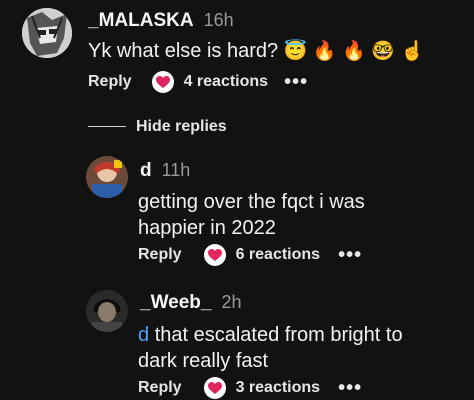  What do you see at coordinates (141, 20) in the screenshot?
I see `username: _MALASKA` at bounding box center [141, 20].